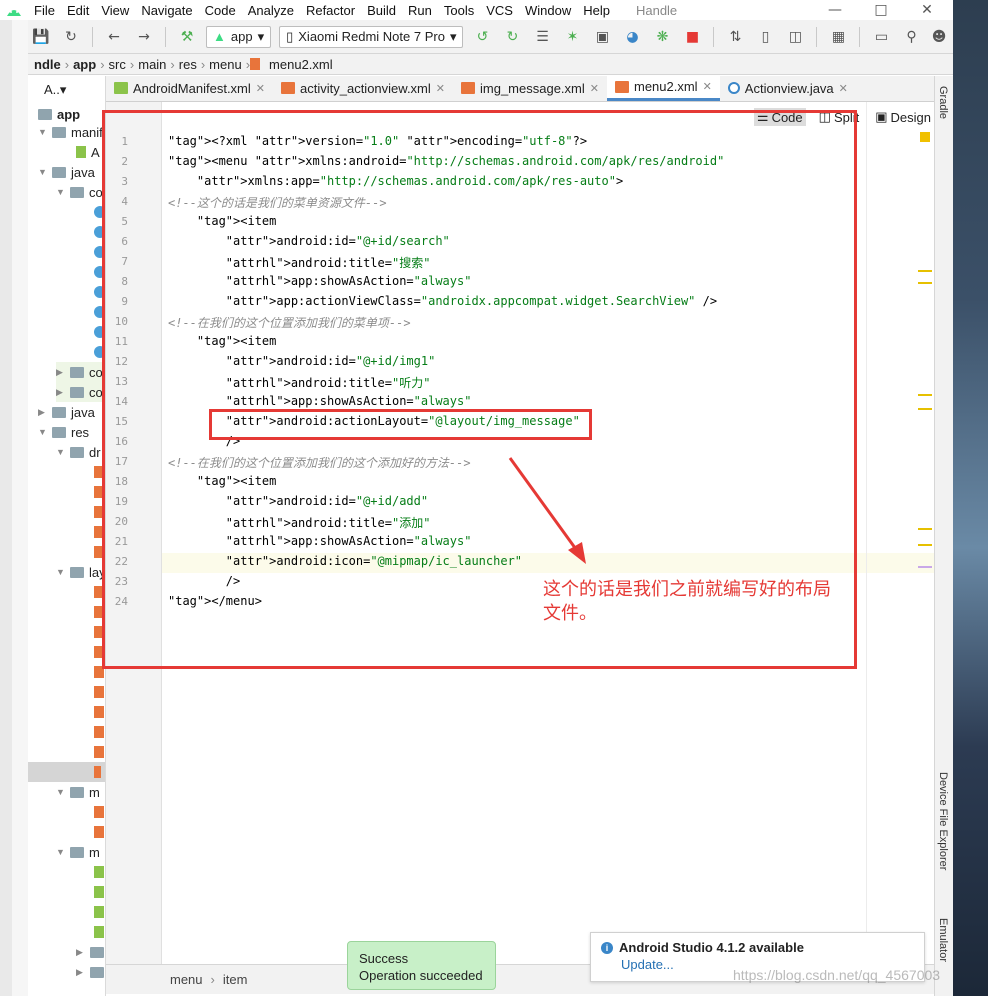  Describe the element at coordinates (381, 10) in the screenshot. I see `menu-build: Build` at that location.